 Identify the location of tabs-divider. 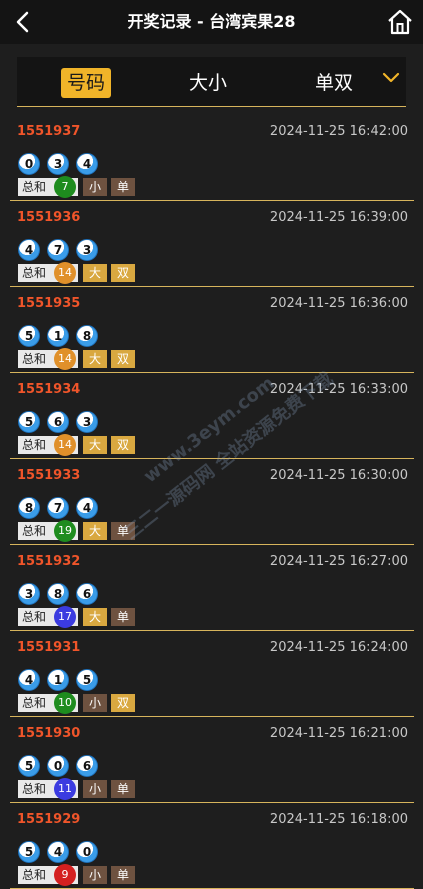
(211, 106).